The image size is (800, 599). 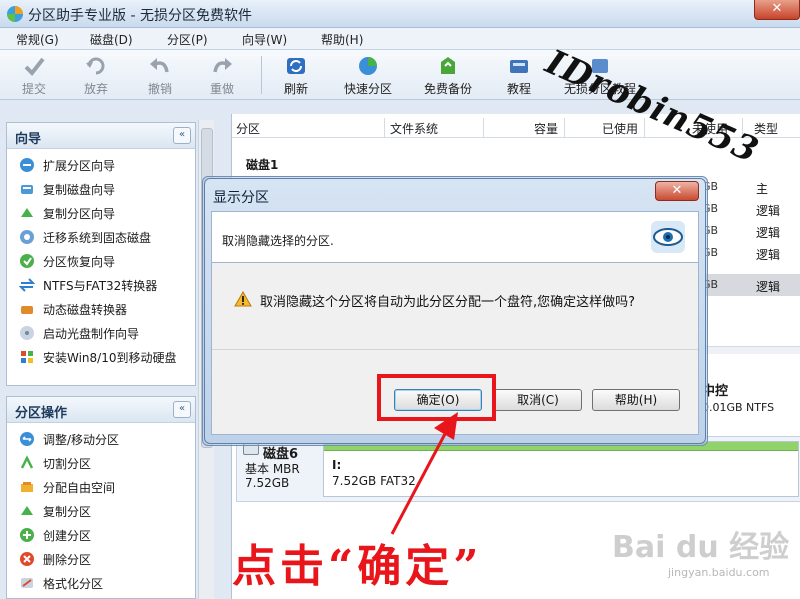 I want to click on wizard-item-migrate-os: 迁移系统到固态磁盘, so click(x=101, y=237).